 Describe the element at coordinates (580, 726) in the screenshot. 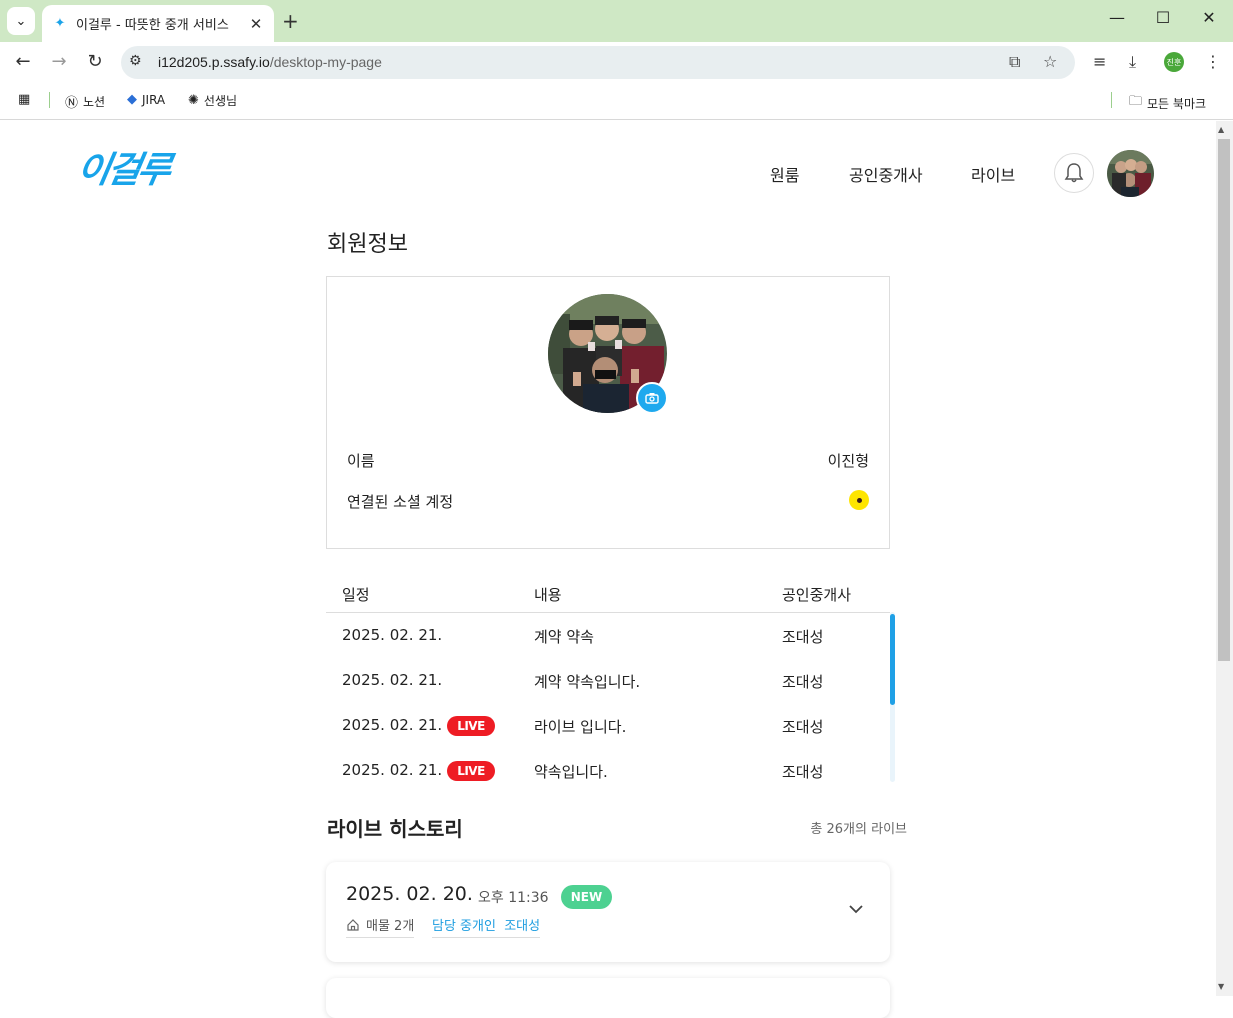

I see `schedule-content: 라이브 입니다.` at that location.